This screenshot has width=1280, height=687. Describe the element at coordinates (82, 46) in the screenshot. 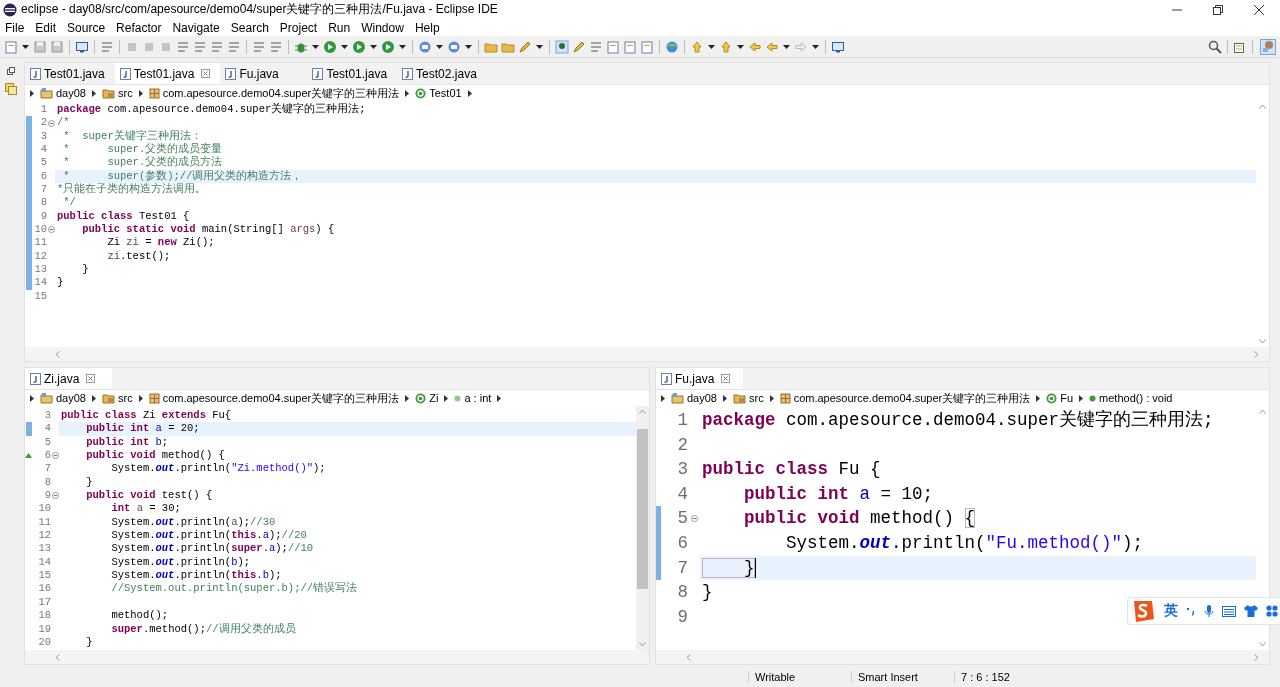

I see `monitor-icon` at that location.